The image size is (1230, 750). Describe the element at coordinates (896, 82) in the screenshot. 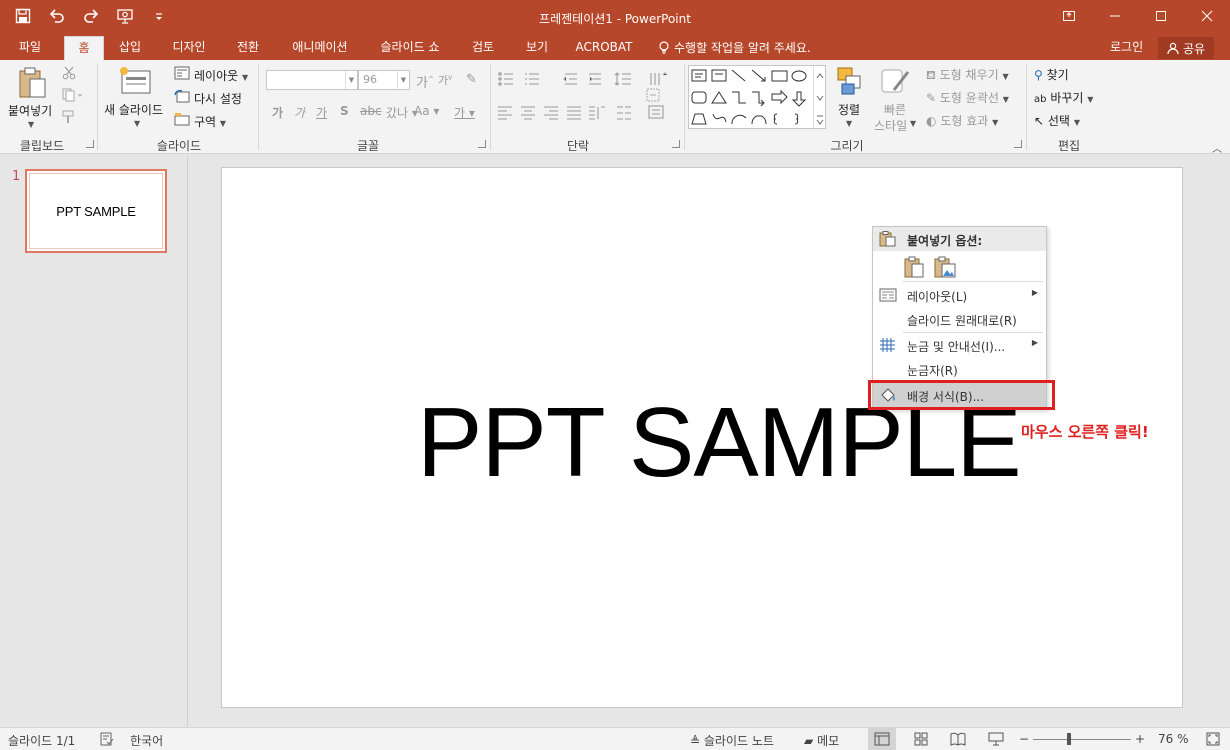

I see `quick-styles-button` at that location.